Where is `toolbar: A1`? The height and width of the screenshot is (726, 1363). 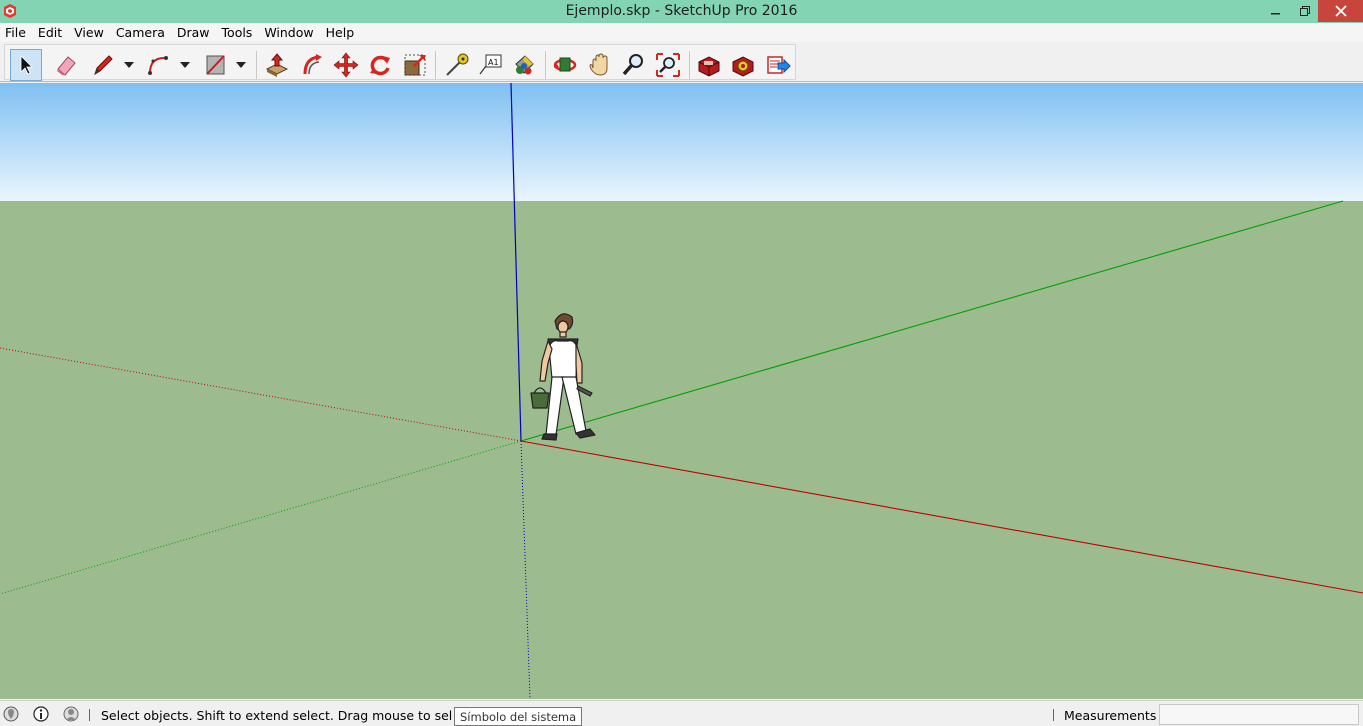 toolbar: A1 is located at coordinates (681, 62).